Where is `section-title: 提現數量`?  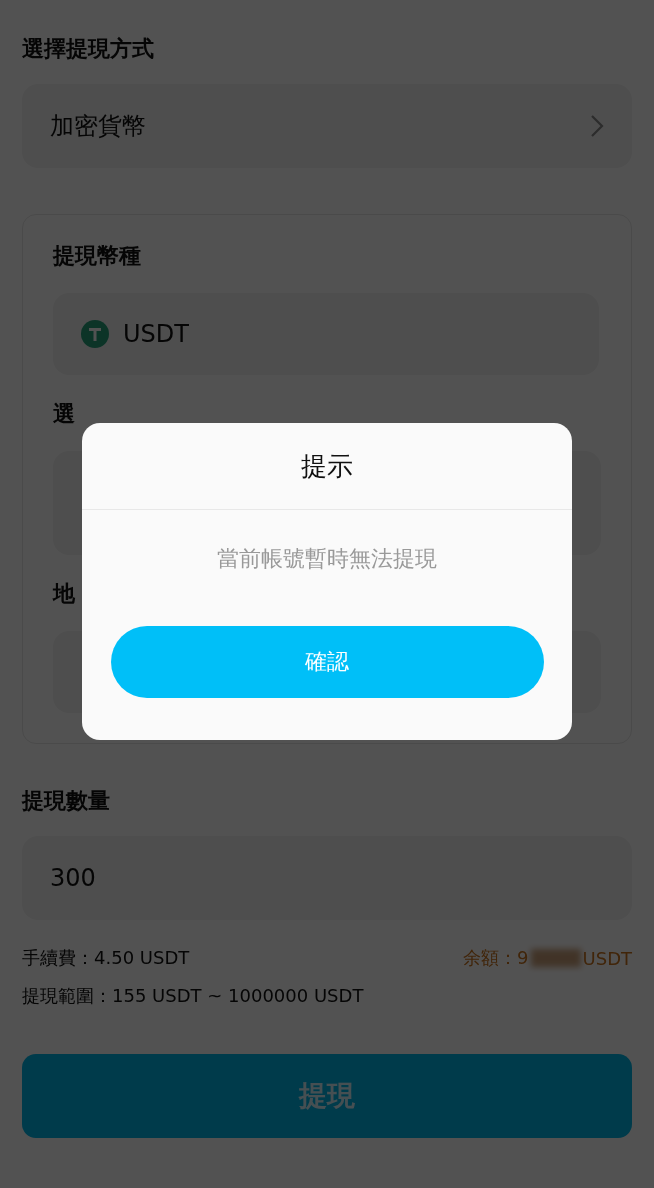
section-title: 提現數量 is located at coordinates (66, 801).